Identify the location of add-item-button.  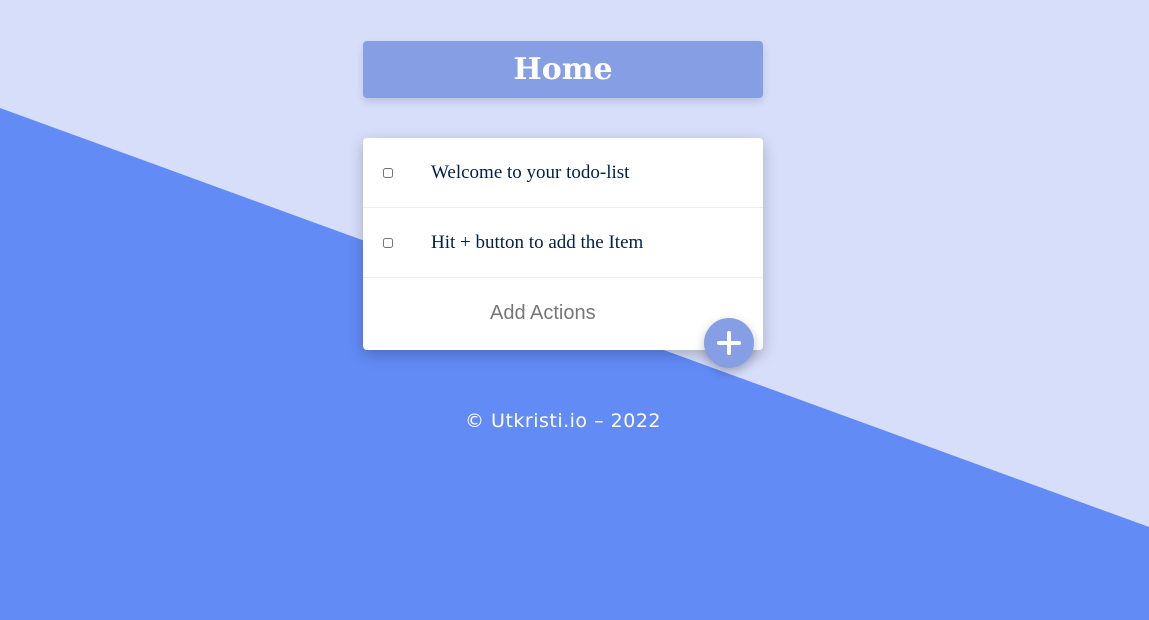
(729, 343).